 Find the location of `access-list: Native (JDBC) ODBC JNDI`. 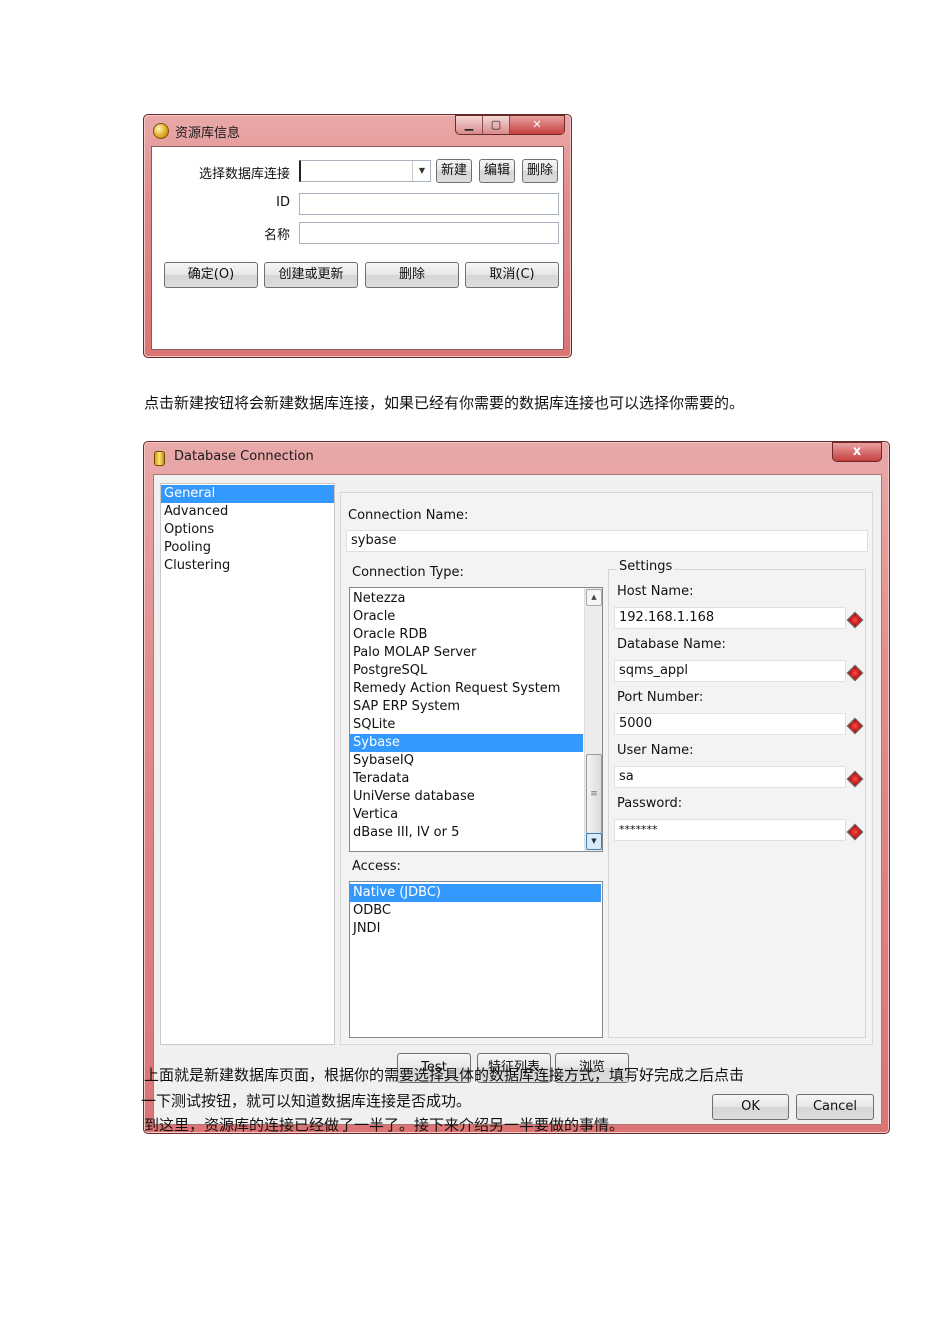

access-list: Native (JDBC) ODBC JNDI is located at coordinates (476, 959).